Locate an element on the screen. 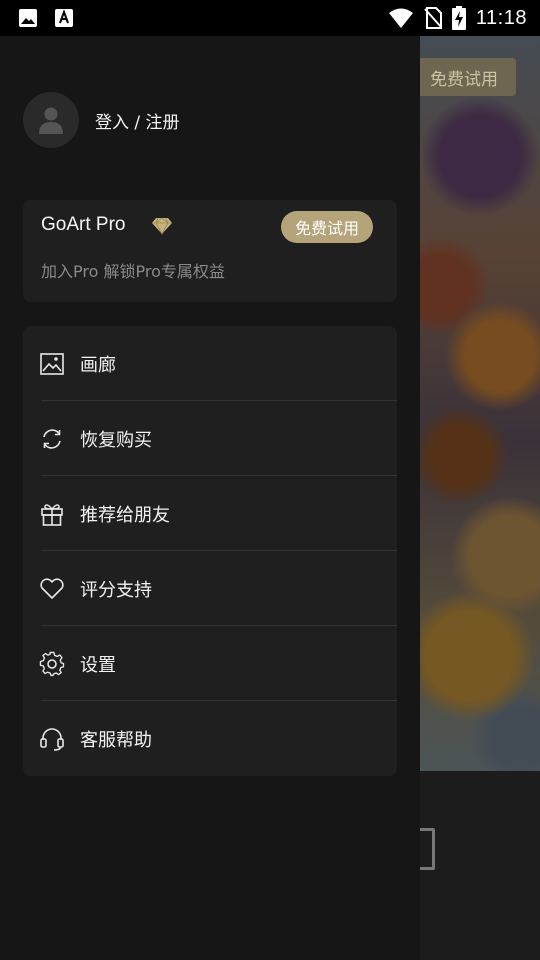 Image resolution: width=540 pixels, height=960 pixels. pro-subtitle: 加入Pro 解锁Pro专属权益 is located at coordinates (133, 271).